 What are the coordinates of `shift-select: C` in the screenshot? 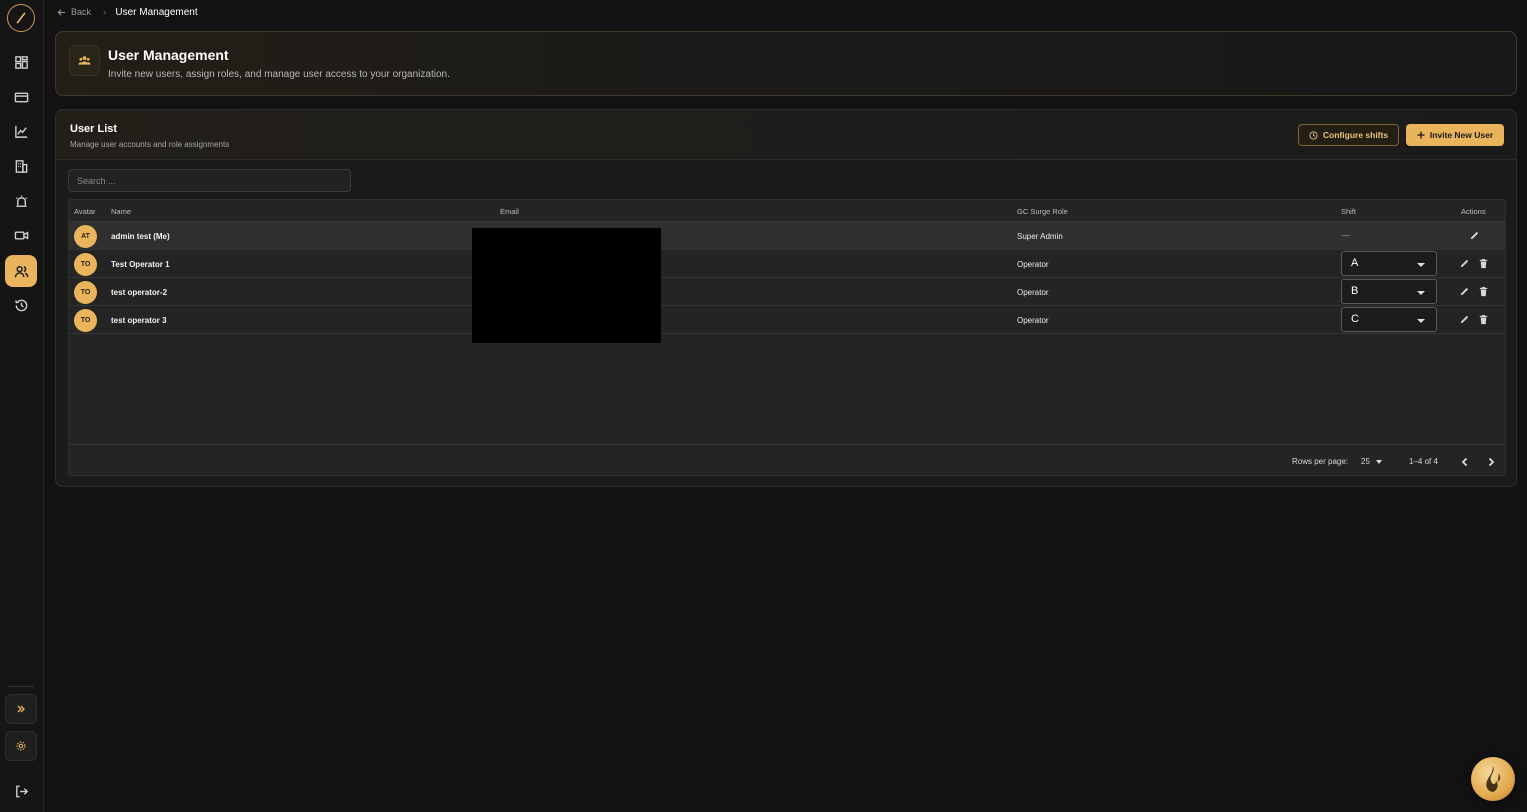 It's located at (1389, 319).